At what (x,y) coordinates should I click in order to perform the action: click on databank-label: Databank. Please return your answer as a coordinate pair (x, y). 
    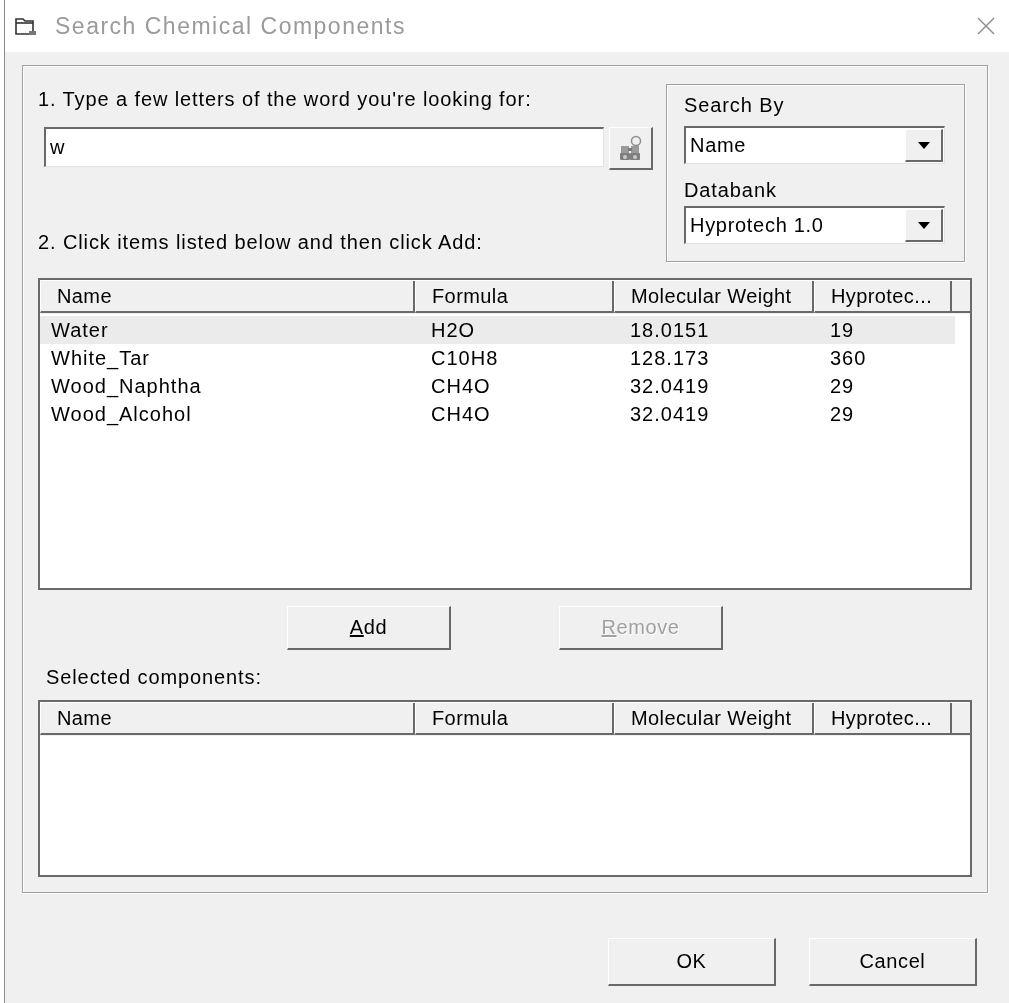
    Looking at the image, I should click on (731, 190).